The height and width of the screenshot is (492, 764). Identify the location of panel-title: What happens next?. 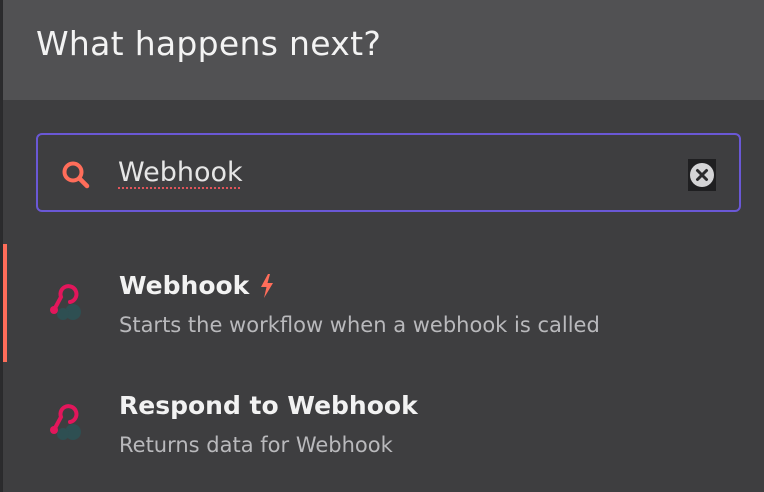
(209, 43).